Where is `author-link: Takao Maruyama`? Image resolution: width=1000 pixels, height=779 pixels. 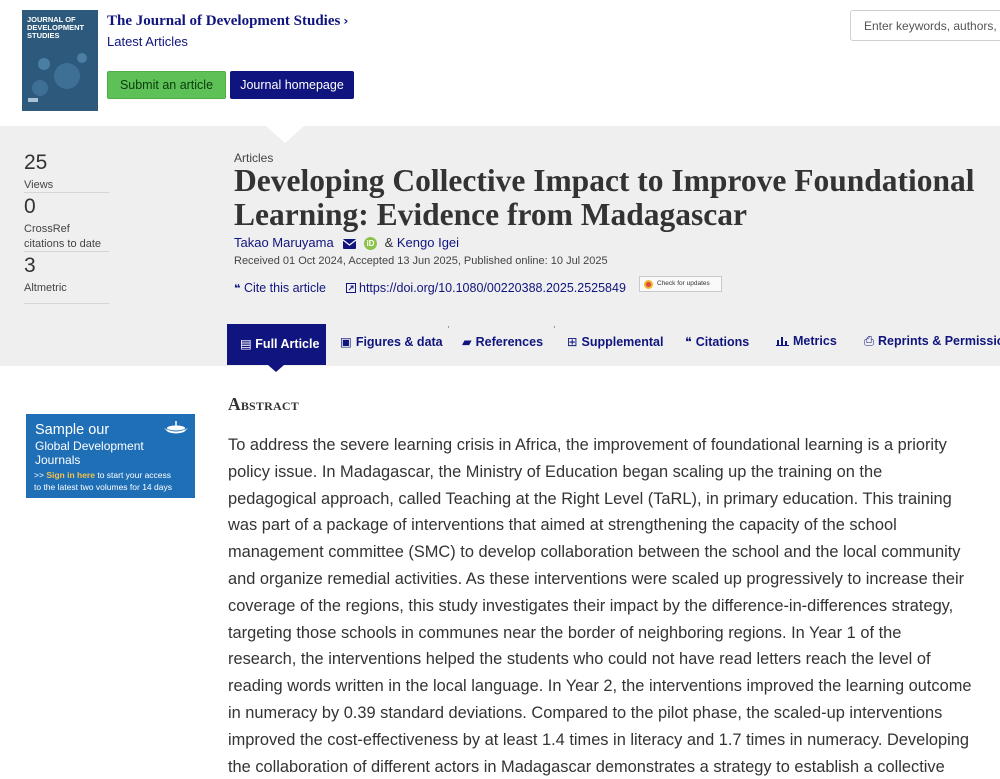 author-link: Takao Maruyama is located at coordinates (284, 242).